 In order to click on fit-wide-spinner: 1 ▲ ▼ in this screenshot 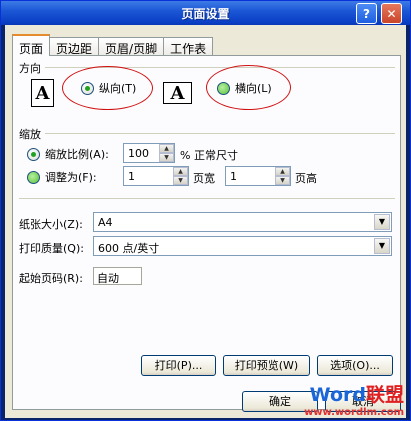, I will do `click(156, 176)`.